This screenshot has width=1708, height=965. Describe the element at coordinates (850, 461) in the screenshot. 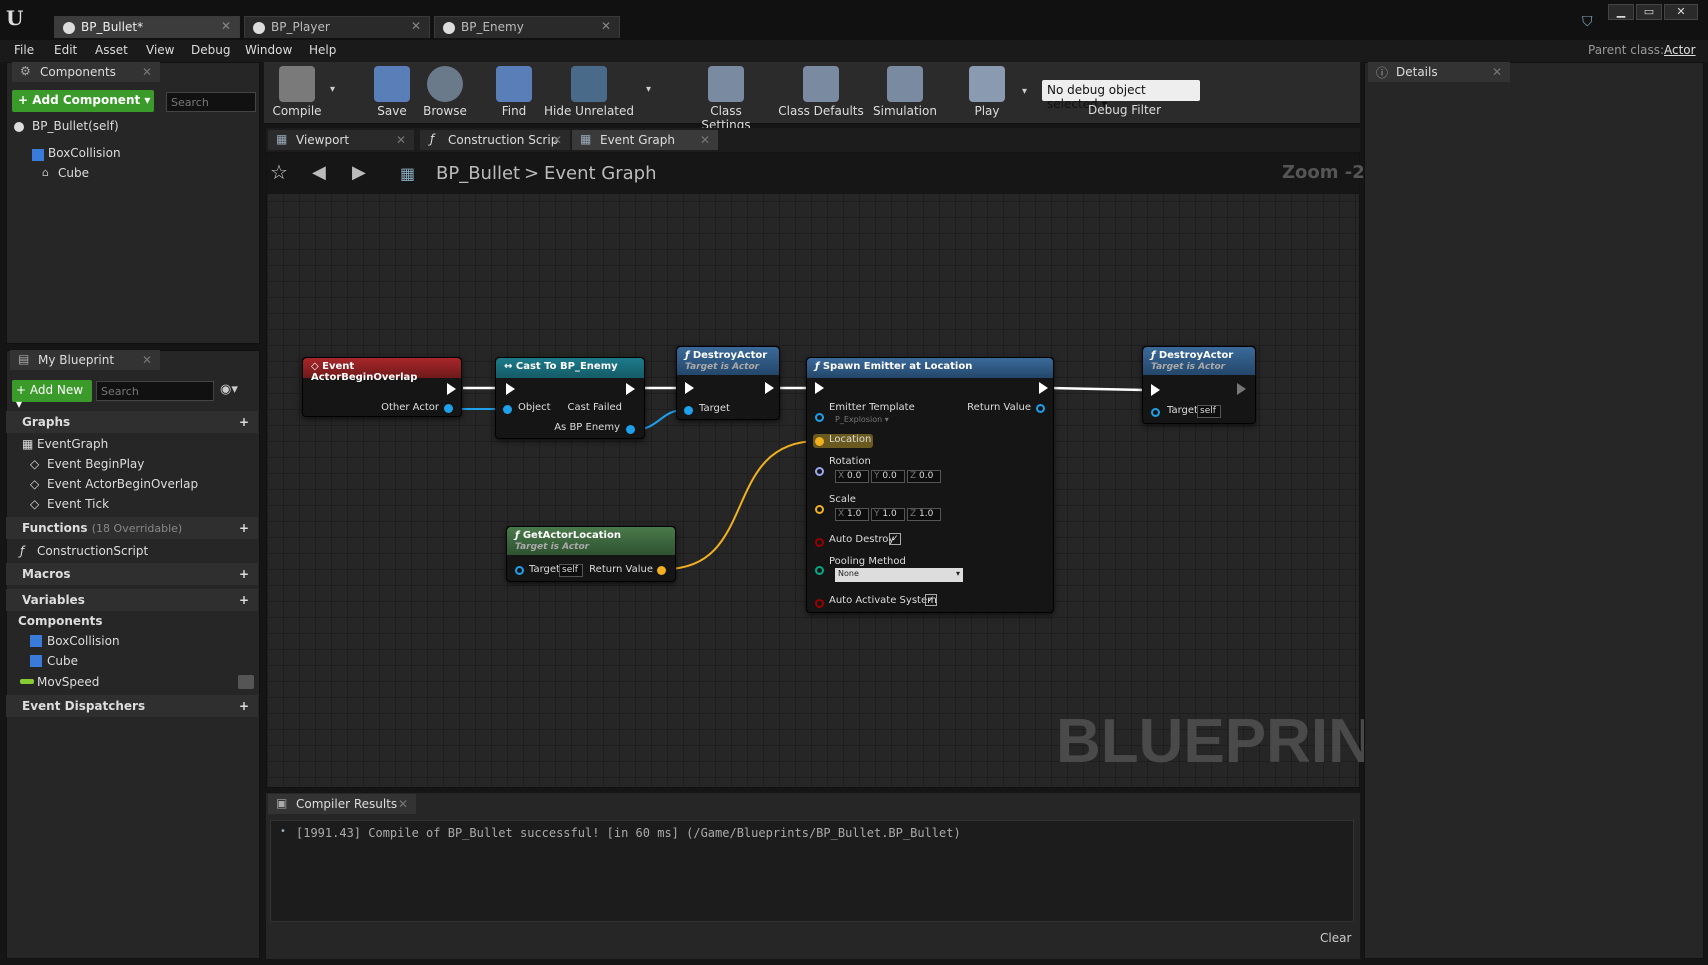

I see `rotation-label: Rotation` at that location.